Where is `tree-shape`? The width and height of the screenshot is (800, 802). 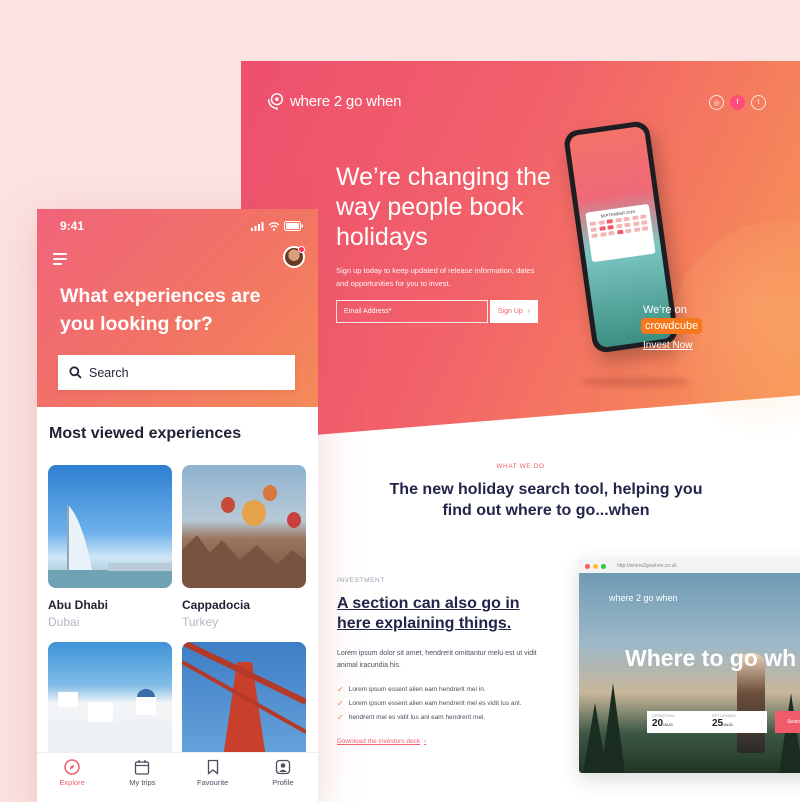
tree-shape is located at coordinates (613, 728).